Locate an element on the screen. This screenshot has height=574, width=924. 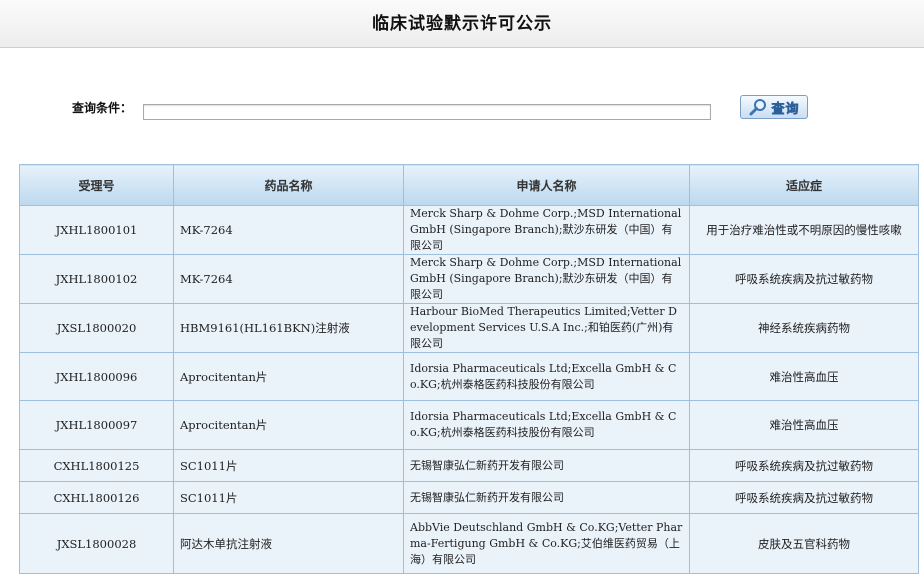
page-header: 临床试验默示许可公示 is located at coordinates (462, 24).